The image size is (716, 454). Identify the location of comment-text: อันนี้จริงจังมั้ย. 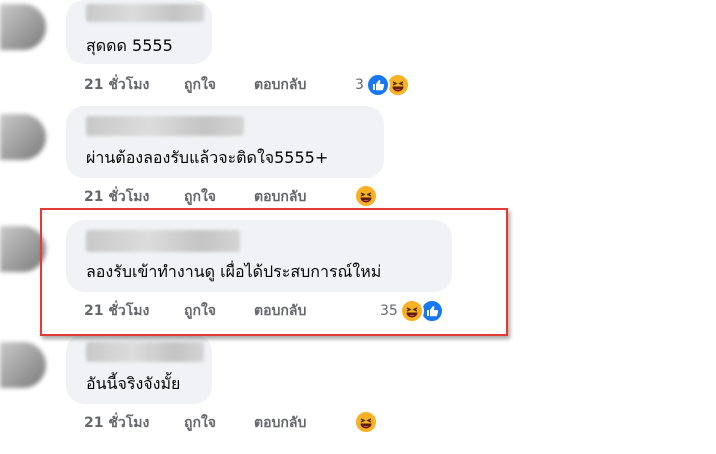
(133, 383).